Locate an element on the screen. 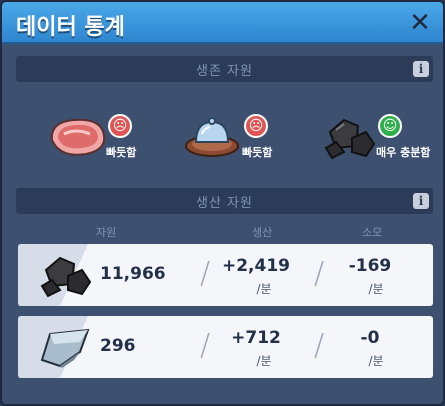 This screenshot has height=406, width=445. window-title: 데이터 통계 is located at coordinates (70, 27).